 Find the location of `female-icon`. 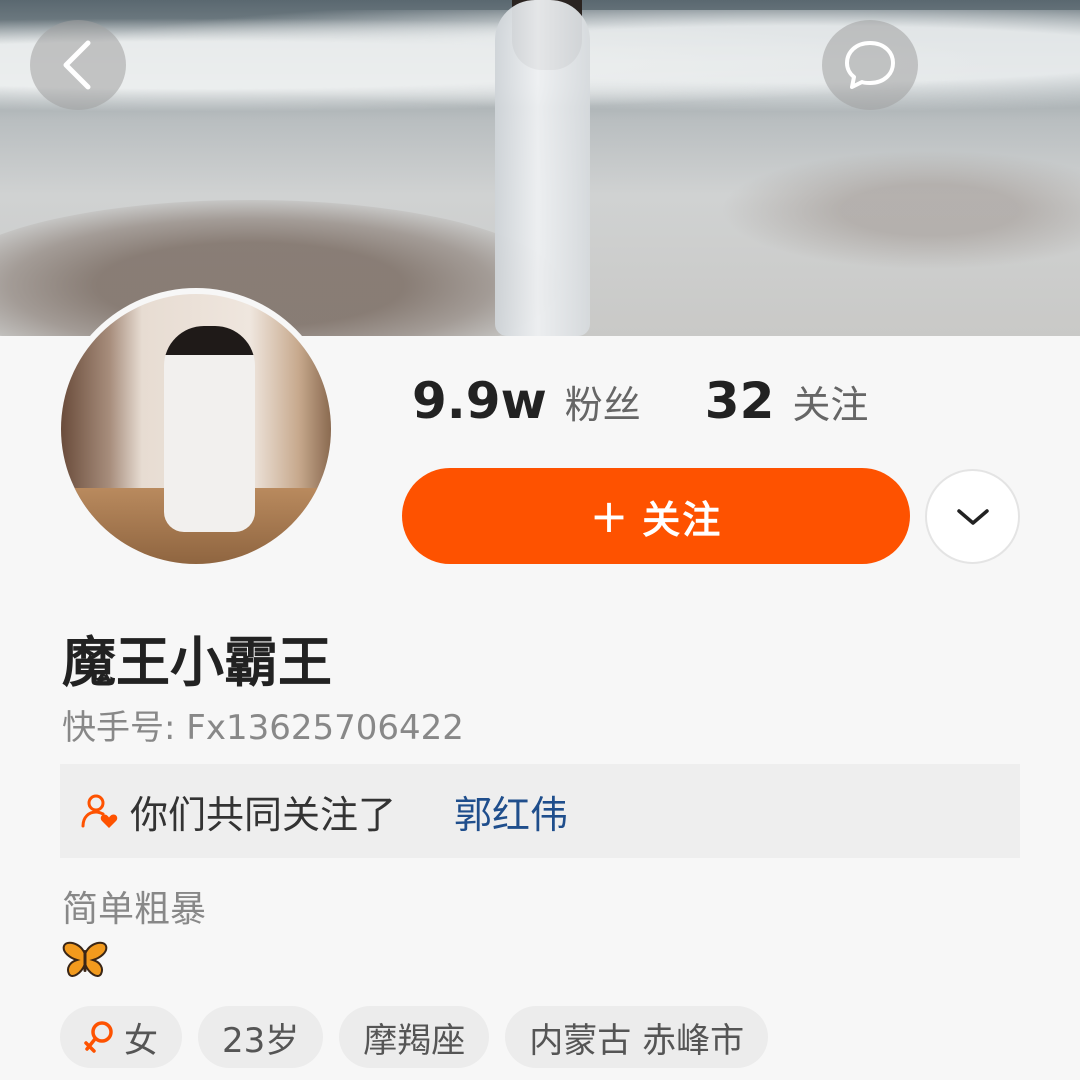

female-icon is located at coordinates (98, 1037).